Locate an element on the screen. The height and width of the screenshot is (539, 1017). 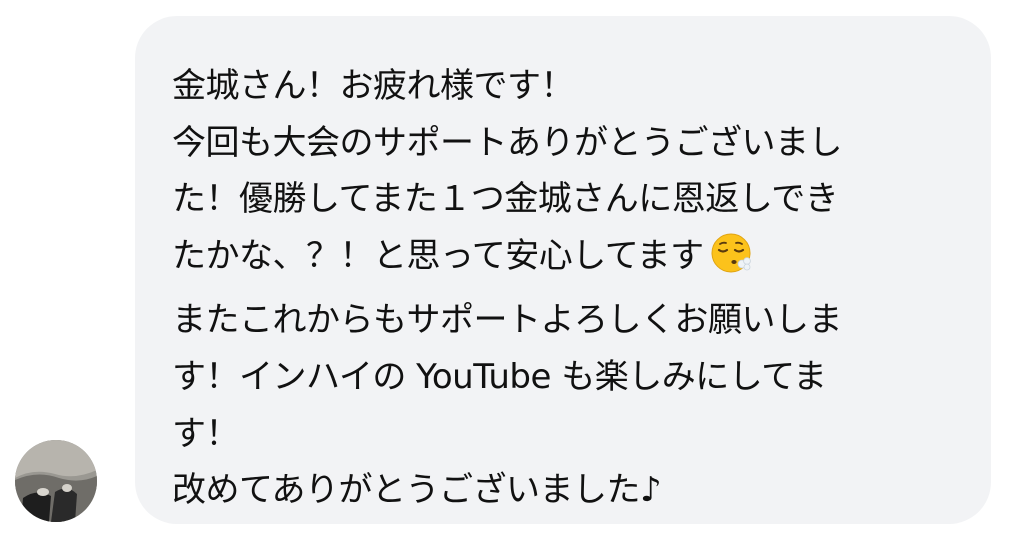
message-line: た！優勝してまた１つ金城さんに恩返しでき is located at coordinates (505, 199).